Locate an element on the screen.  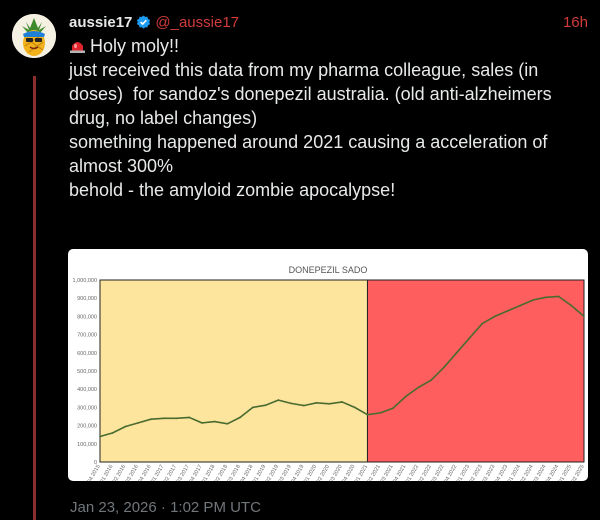
x-tick-label: Q4 2015 is located at coordinates (94, 472).